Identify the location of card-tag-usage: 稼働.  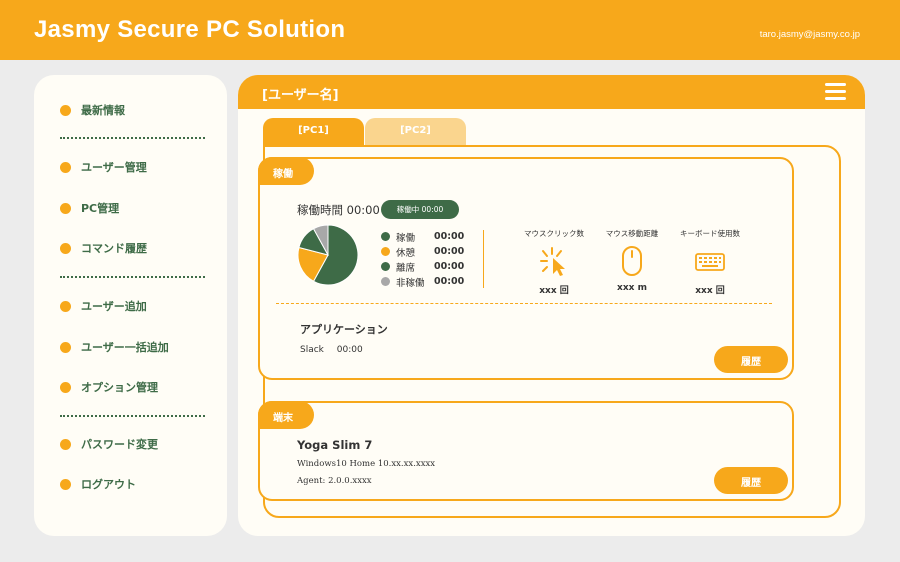
(286, 171).